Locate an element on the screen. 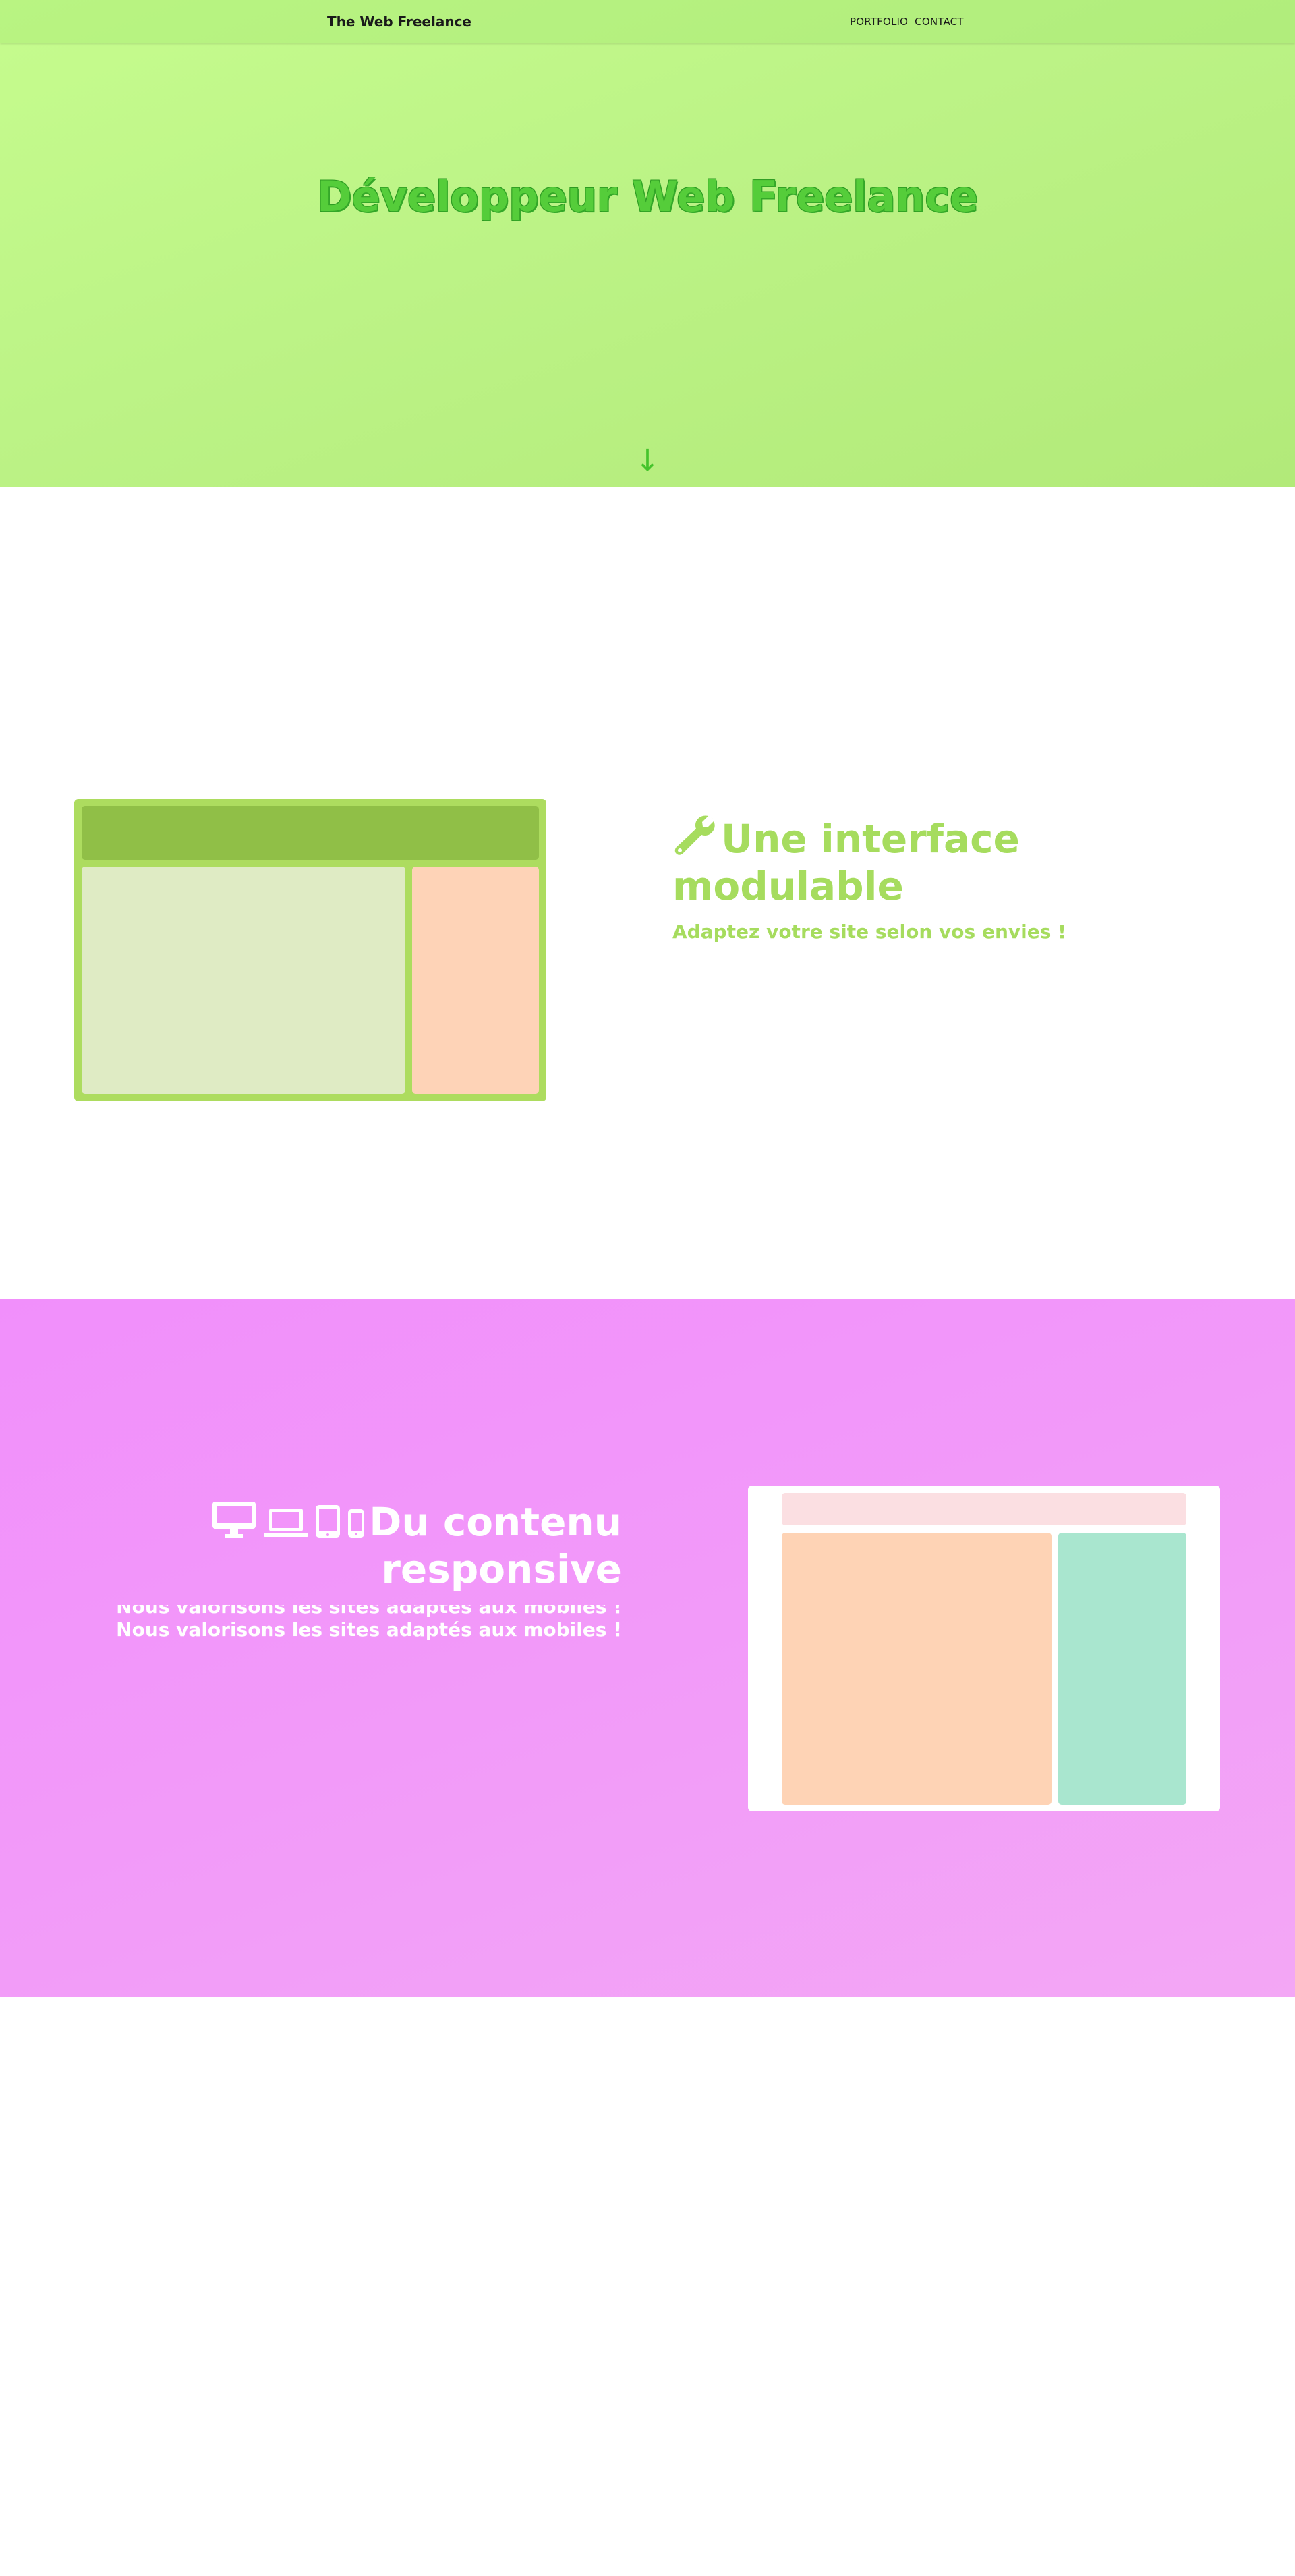 The height and width of the screenshot is (2576, 1295). wrench-icon is located at coordinates (694, 835).